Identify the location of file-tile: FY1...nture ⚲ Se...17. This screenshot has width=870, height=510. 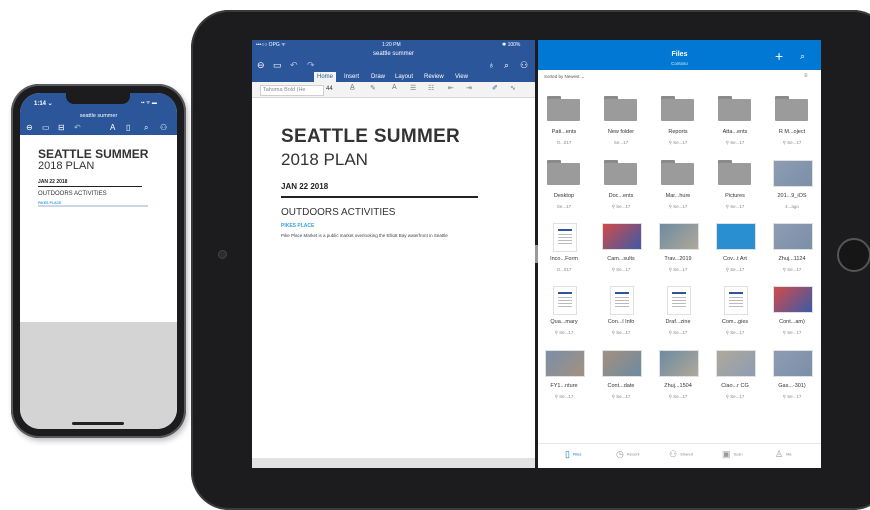
(564, 380).